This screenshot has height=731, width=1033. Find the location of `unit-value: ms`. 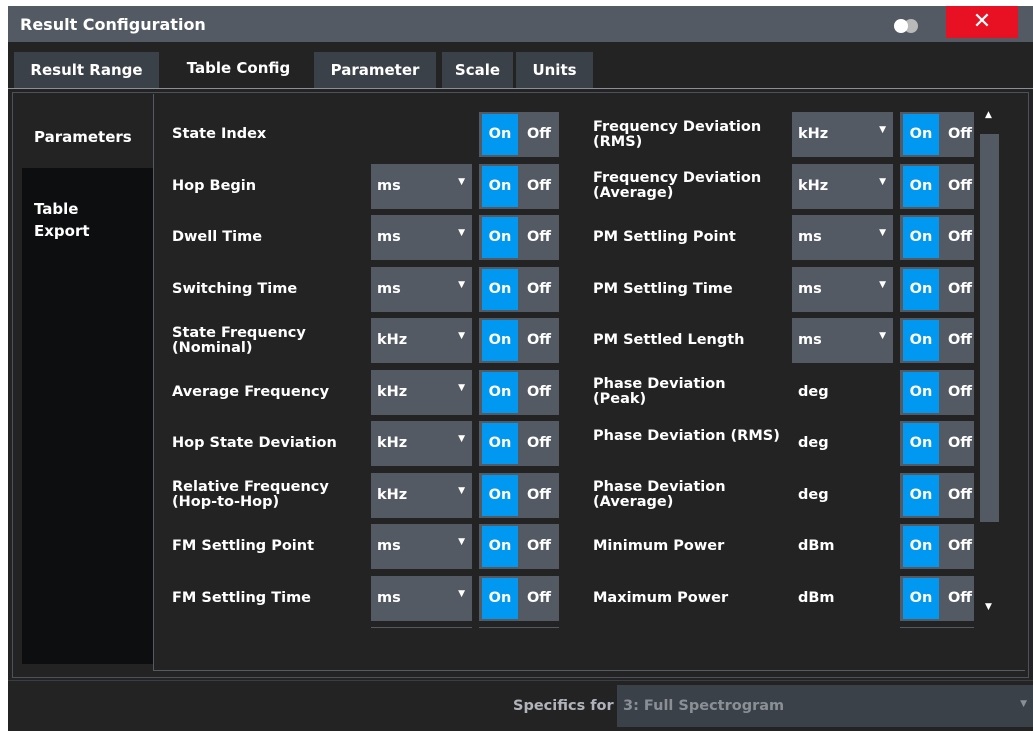

unit-value: ms is located at coordinates (810, 288).